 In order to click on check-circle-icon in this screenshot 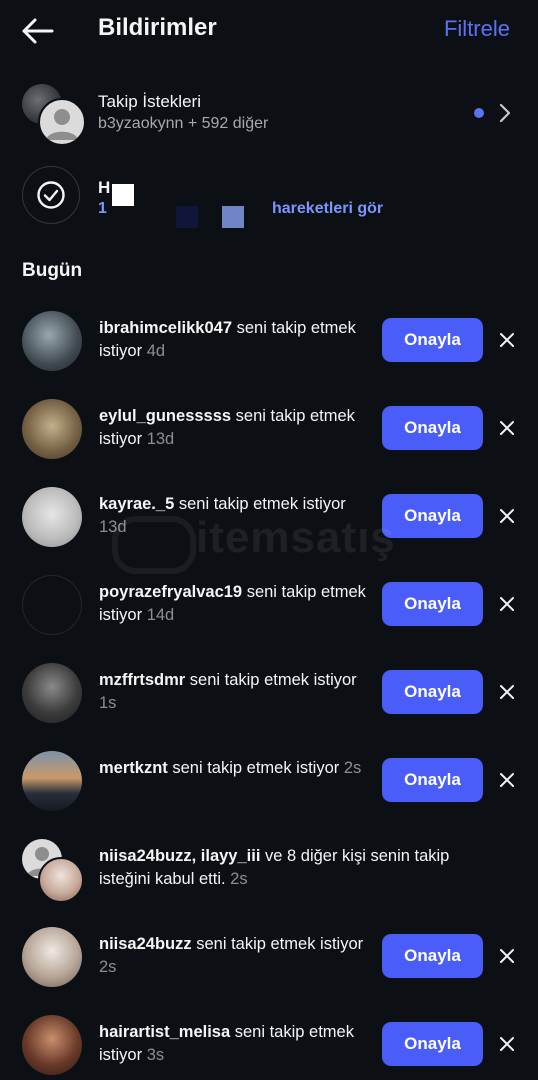, I will do `click(51, 195)`.